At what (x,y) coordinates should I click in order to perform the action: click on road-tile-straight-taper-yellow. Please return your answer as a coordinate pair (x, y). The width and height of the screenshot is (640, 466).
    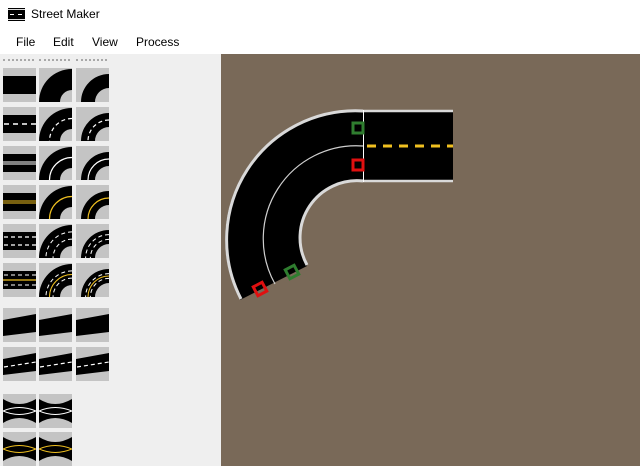
    Looking at the image, I should click on (19, 449).